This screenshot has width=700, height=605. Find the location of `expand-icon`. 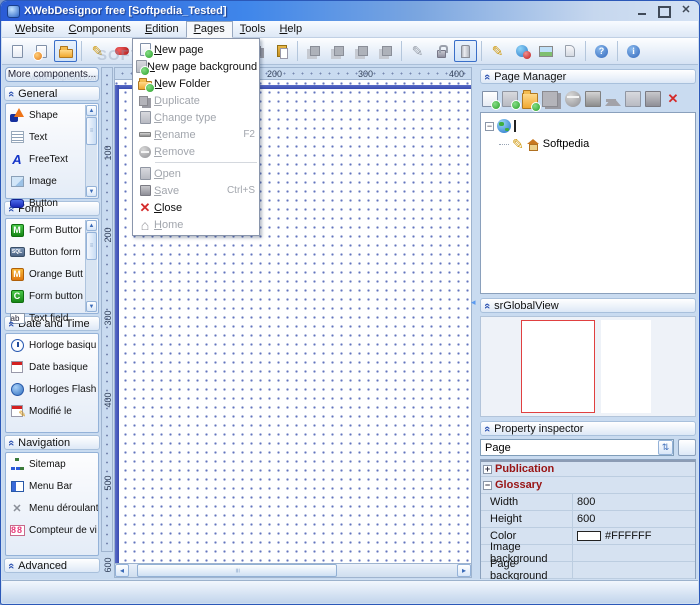

expand-icon is located at coordinates (487, 469).